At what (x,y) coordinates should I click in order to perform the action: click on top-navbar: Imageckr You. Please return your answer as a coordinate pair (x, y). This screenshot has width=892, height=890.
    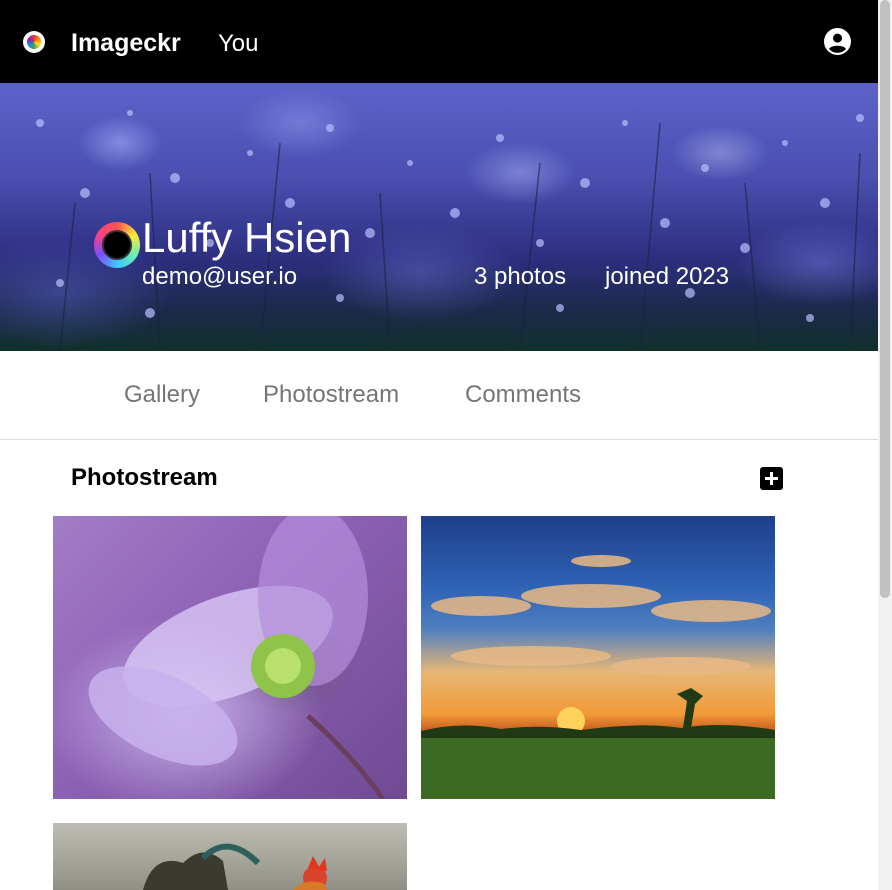
    Looking at the image, I should click on (439, 41).